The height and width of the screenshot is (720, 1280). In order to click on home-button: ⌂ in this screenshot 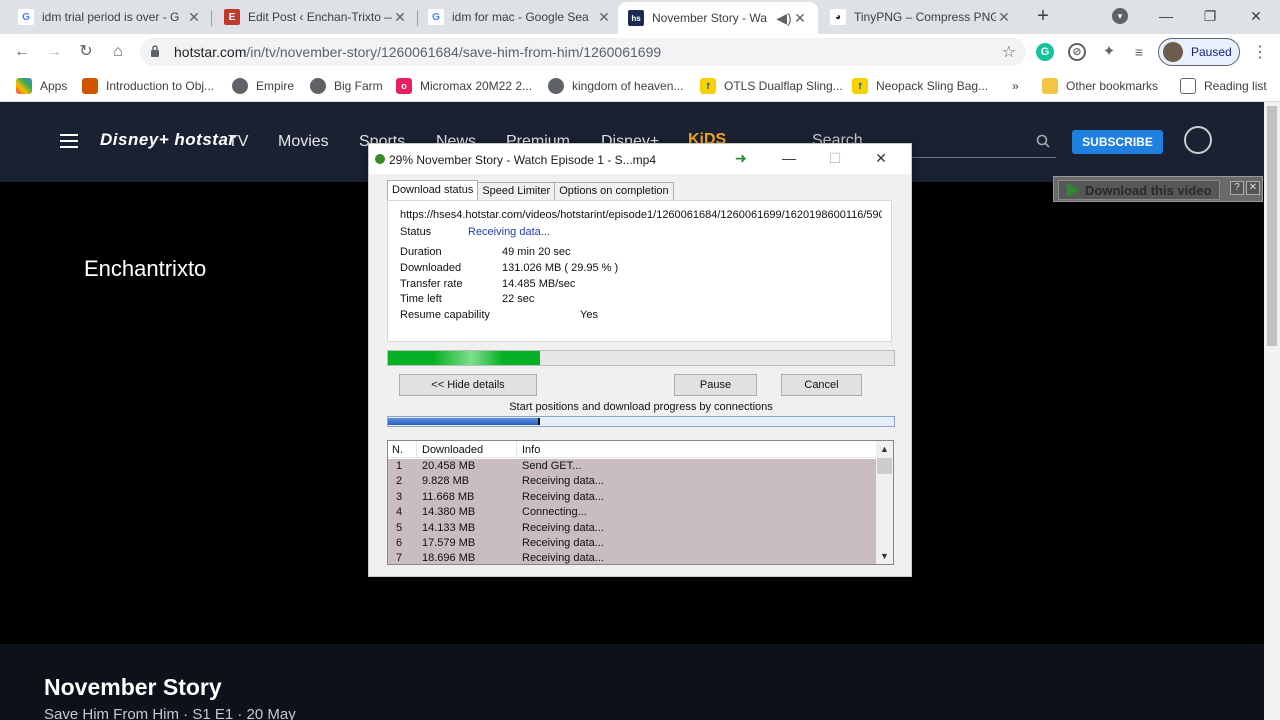, I will do `click(118, 52)`.